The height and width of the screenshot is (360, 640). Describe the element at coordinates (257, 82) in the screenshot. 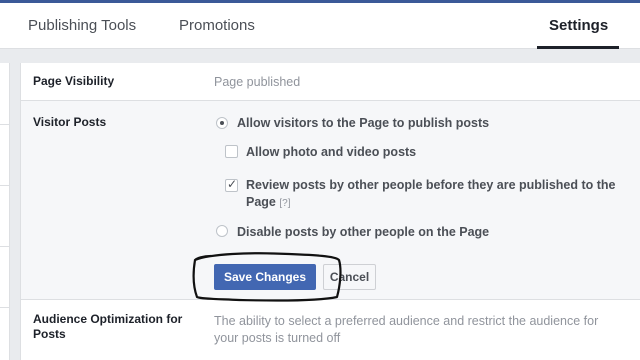

I see `page-visibility-value: Page published` at that location.